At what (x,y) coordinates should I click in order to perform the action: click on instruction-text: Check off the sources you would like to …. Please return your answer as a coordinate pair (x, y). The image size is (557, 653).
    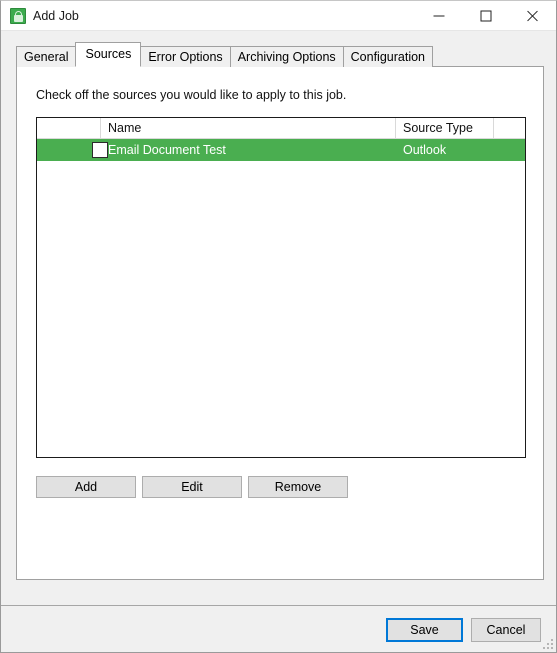
    Looking at the image, I should click on (191, 95).